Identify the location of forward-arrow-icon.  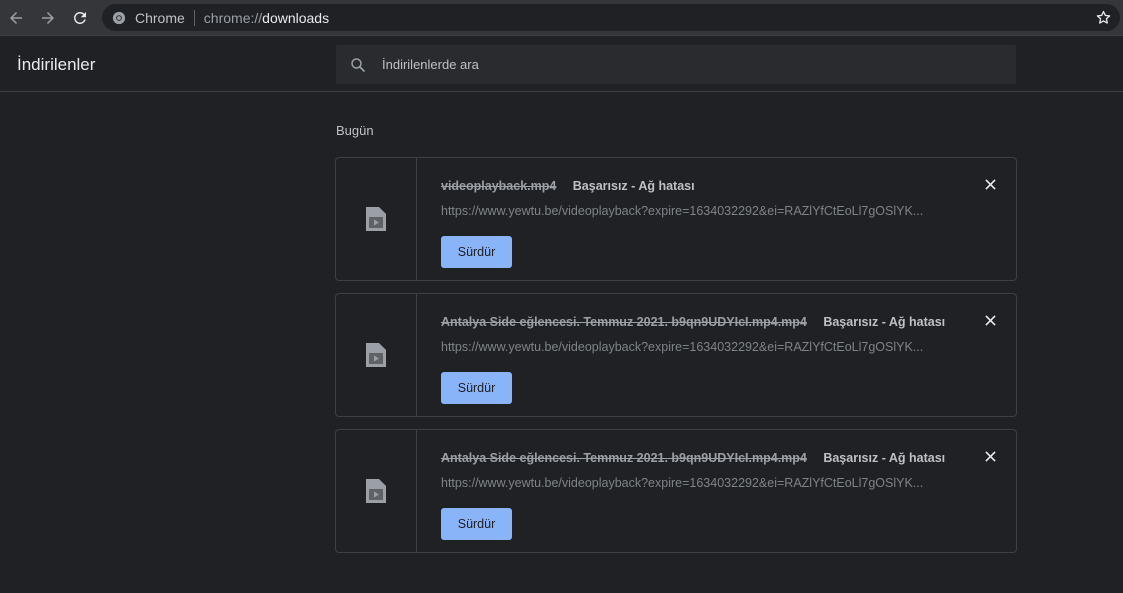
(48, 17).